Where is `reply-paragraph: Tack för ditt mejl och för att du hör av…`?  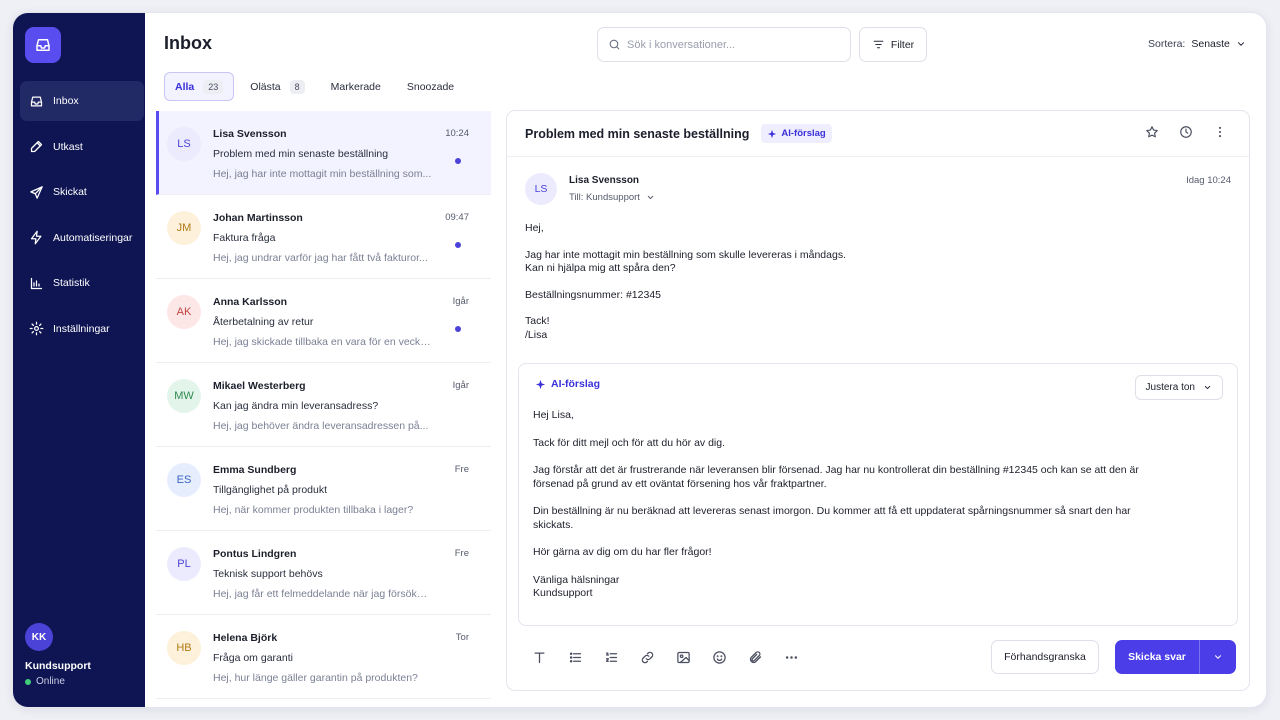
reply-paragraph: Tack för ditt mejl och för att du hör av… is located at coordinates (629, 442).